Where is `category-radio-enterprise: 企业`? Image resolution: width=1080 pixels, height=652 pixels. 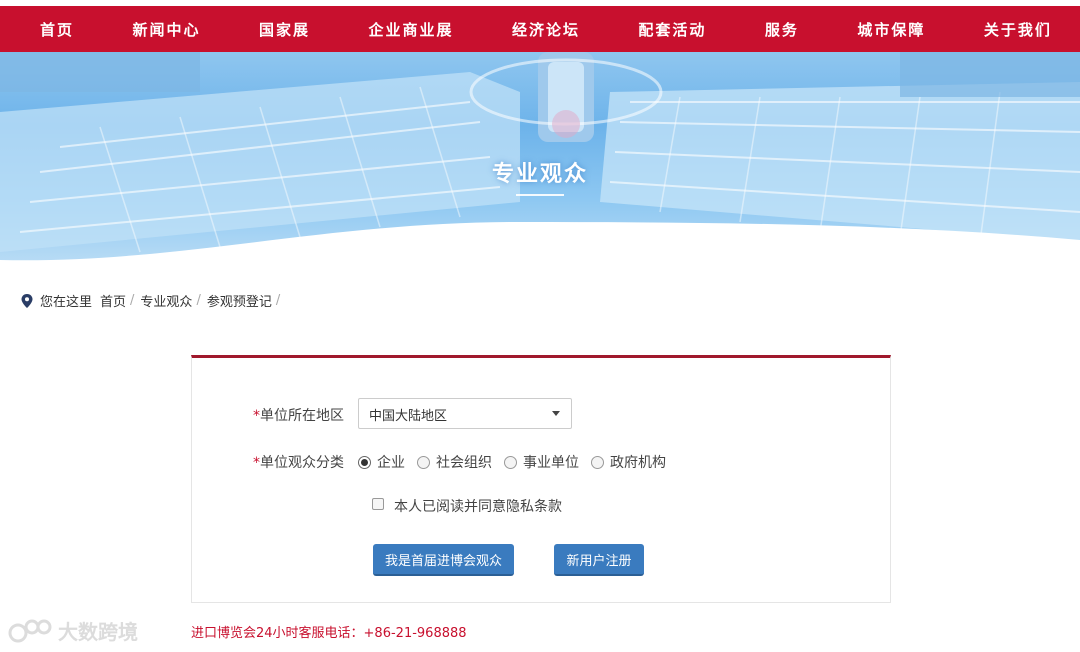 category-radio-enterprise: 企业 is located at coordinates (381, 462).